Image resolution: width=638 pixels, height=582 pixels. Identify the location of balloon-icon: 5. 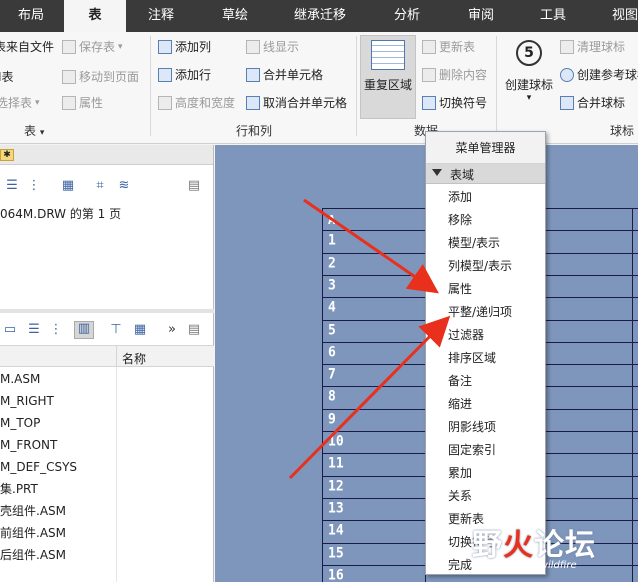
(529, 53).